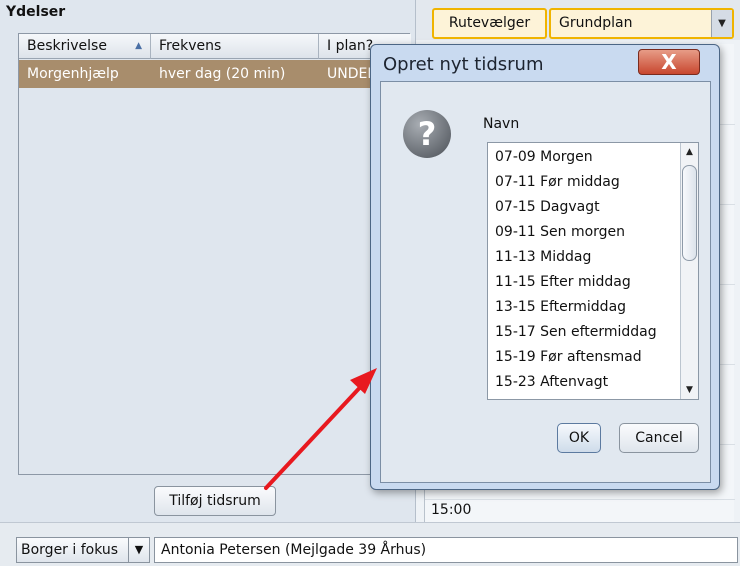 The height and width of the screenshot is (566, 740). I want to click on list-item: 15-17 Sen eftermiddag, so click(587, 332).